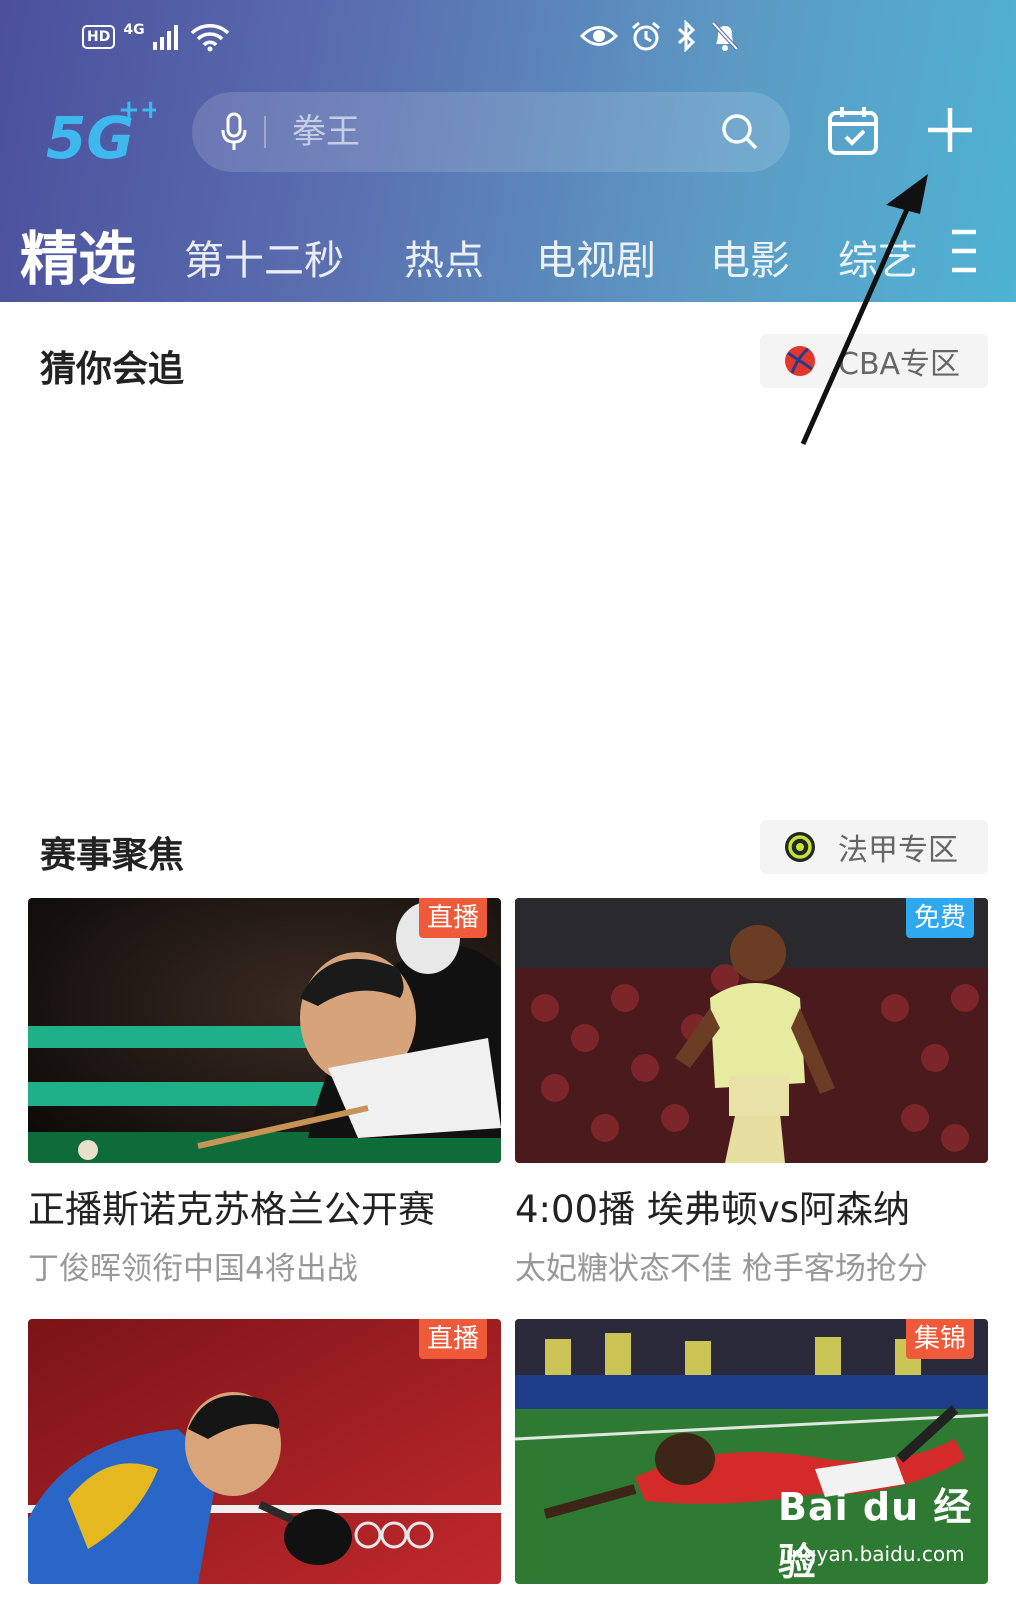  Describe the element at coordinates (444, 257) in the screenshot. I see `tab-hot: 热点` at that location.